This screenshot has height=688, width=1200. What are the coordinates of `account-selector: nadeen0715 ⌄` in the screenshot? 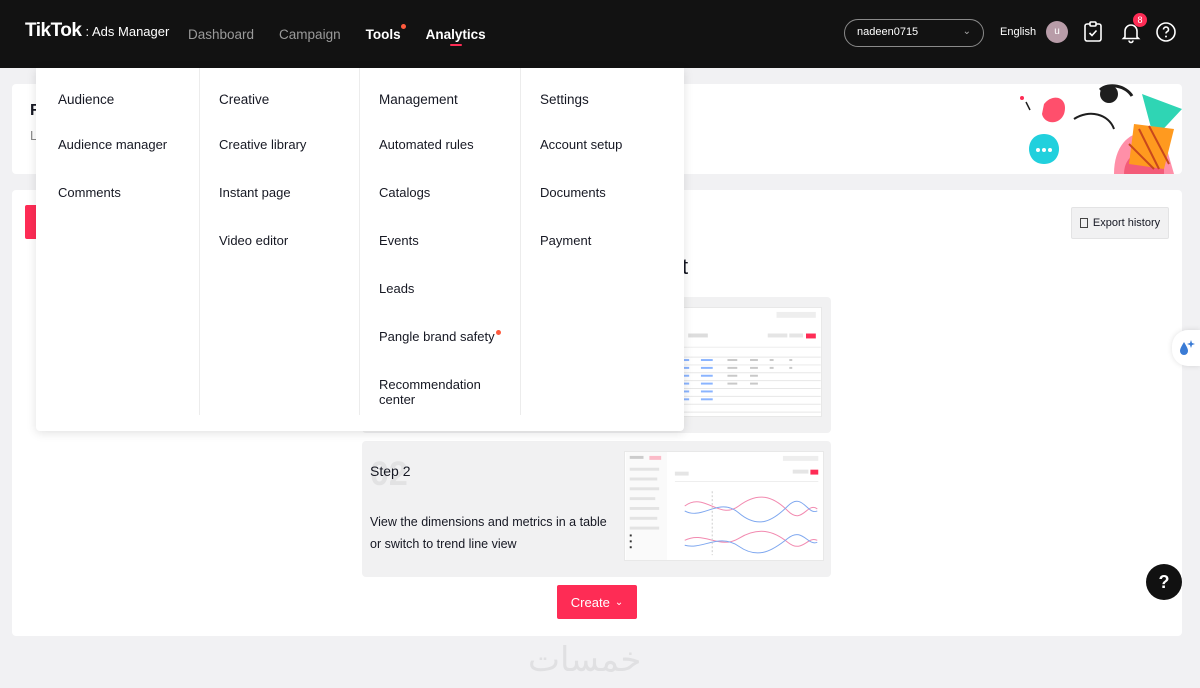 It's located at (914, 33).